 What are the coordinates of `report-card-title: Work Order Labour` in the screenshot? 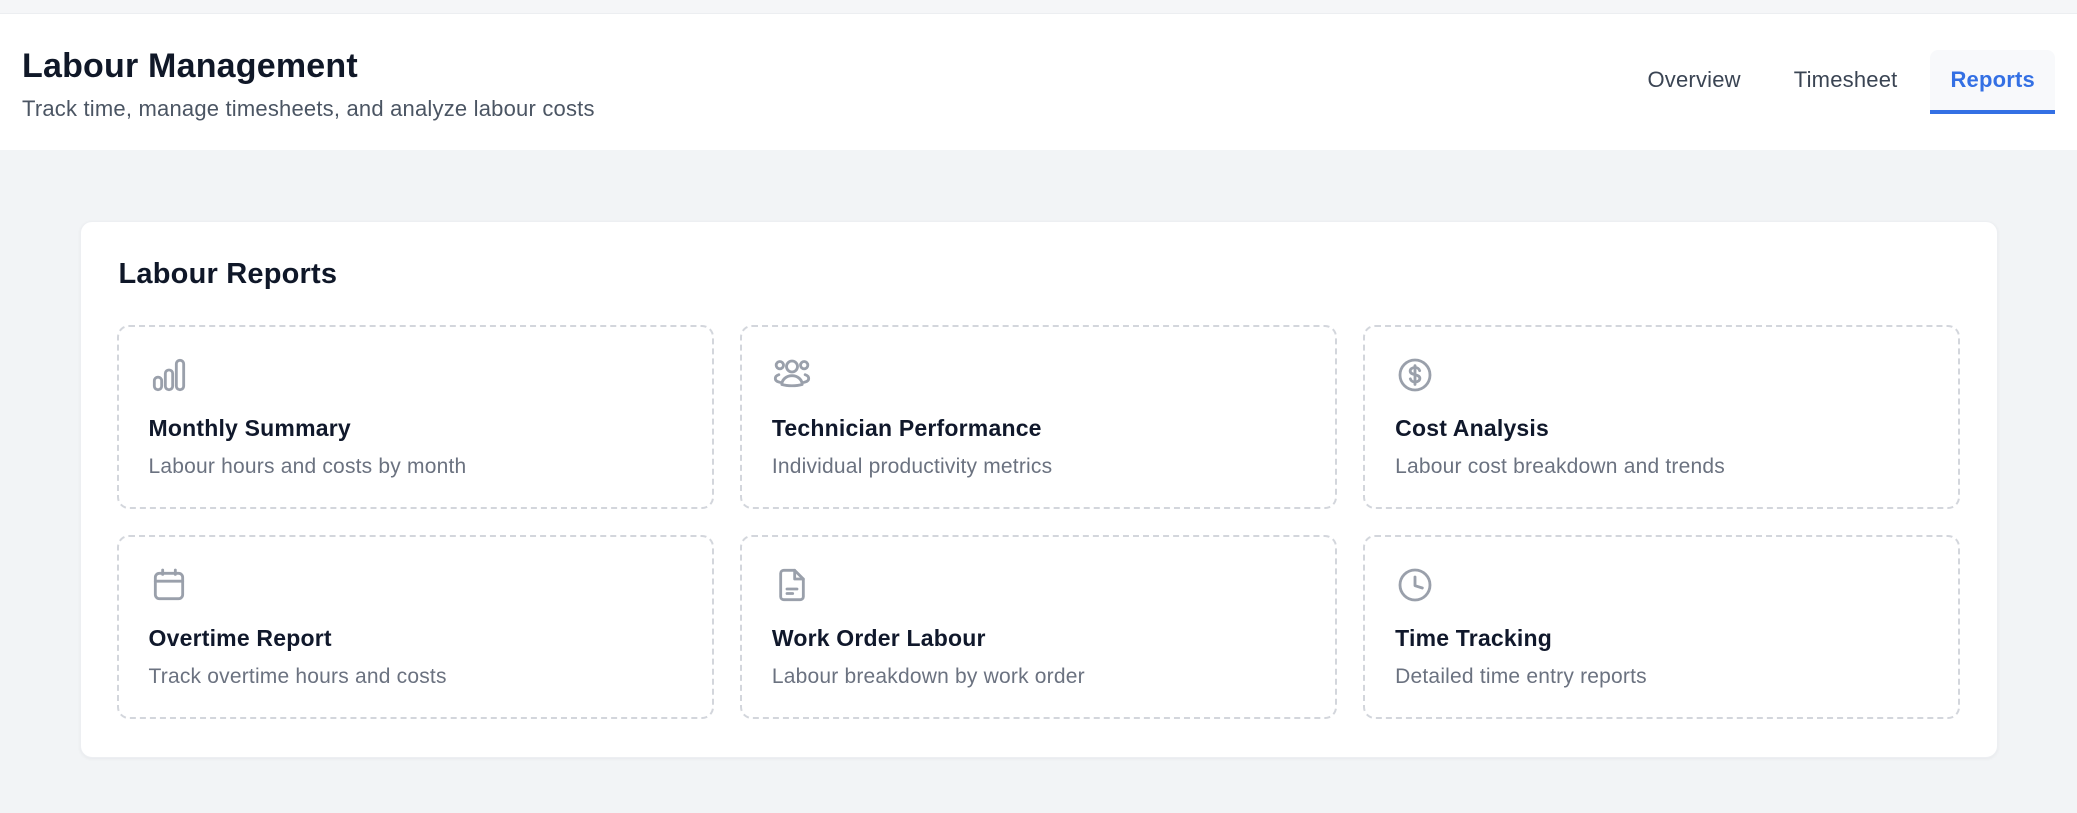 It's located at (878, 638).